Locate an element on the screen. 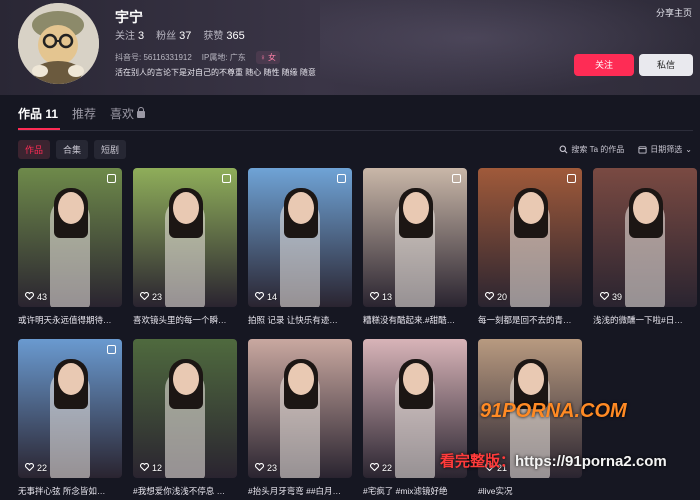 This screenshot has height=500, width=700. like-count-value: 39 is located at coordinates (617, 297).